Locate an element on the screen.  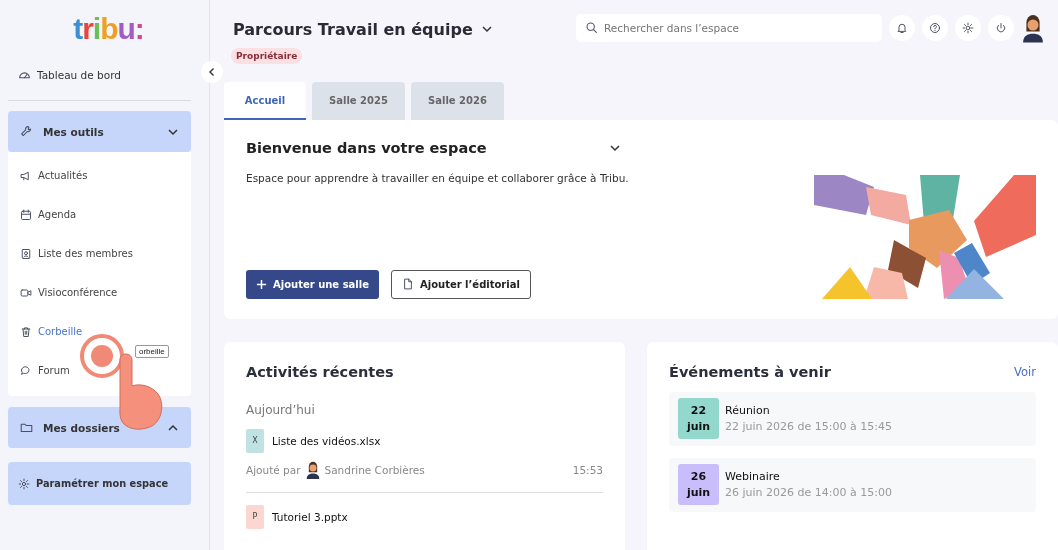
group-header: Mes outils is located at coordinates (99, 131).